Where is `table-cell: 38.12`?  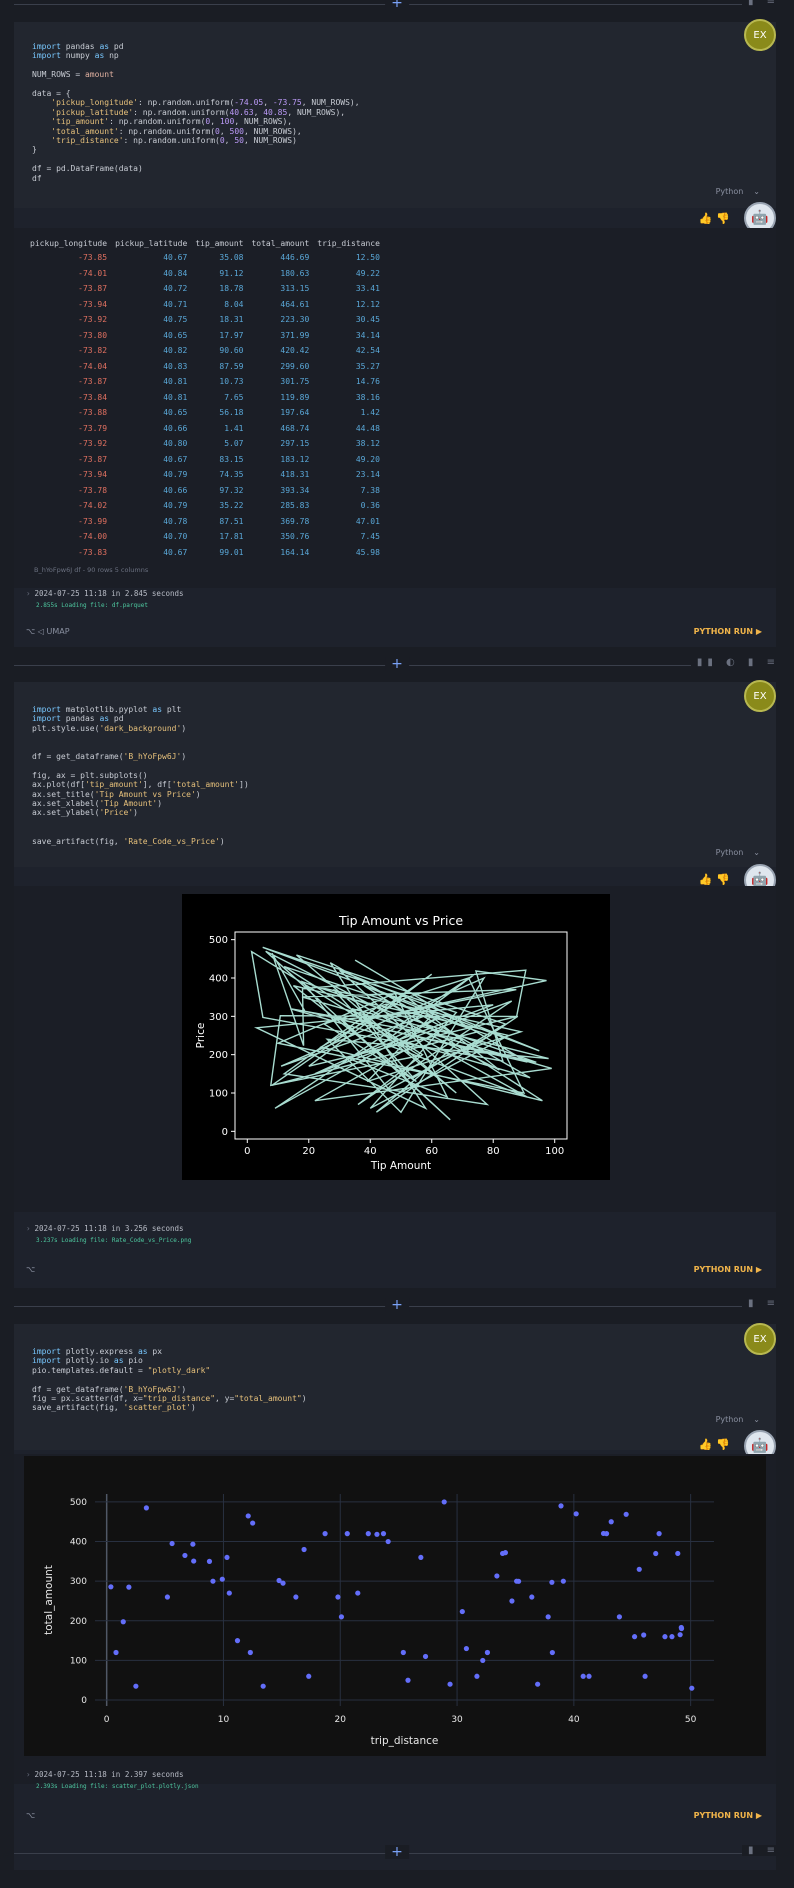 table-cell: 38.12 is located at coordinates (367, 444).